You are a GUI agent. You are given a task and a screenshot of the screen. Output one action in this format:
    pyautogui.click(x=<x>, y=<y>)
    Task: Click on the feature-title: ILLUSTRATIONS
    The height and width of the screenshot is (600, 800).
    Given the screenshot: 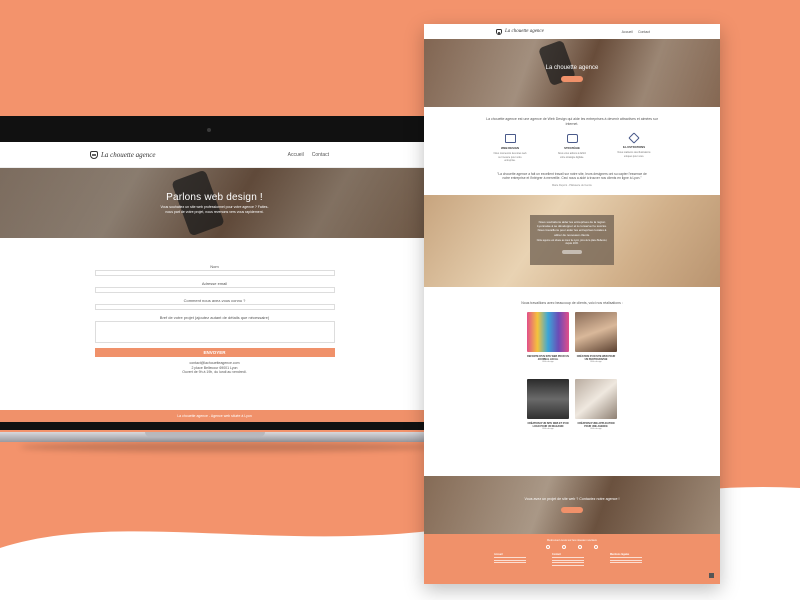 What is the action you would take?
    pyautogui.click(x=634, y=147)
    